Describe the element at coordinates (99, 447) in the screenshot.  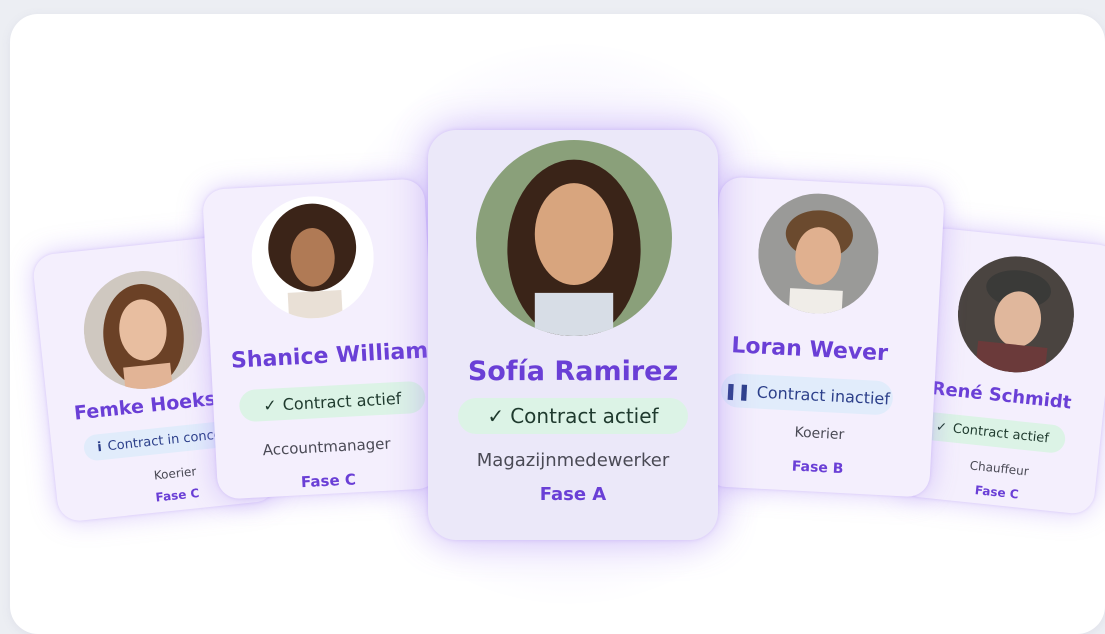
I see `info-icon: i` at that location.